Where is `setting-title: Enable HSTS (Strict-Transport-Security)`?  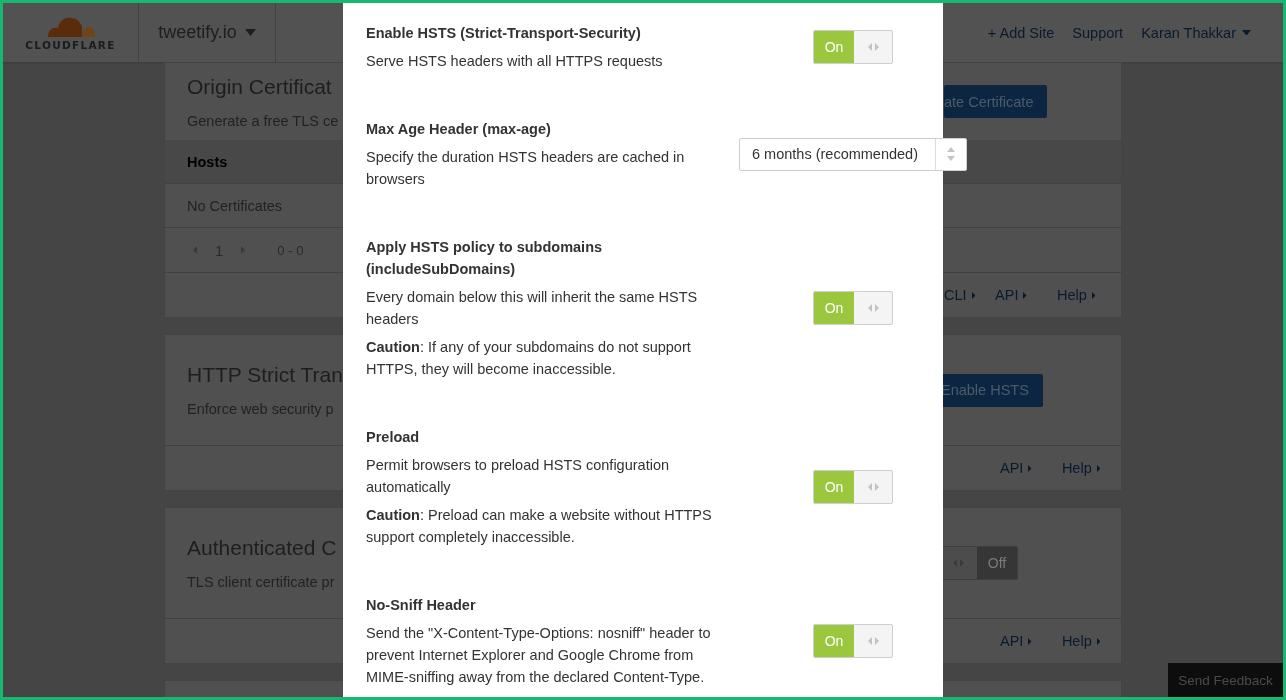
setting-title: Enable HSTS (Strict-Transport-Security) is located at coordinates (504, 33).